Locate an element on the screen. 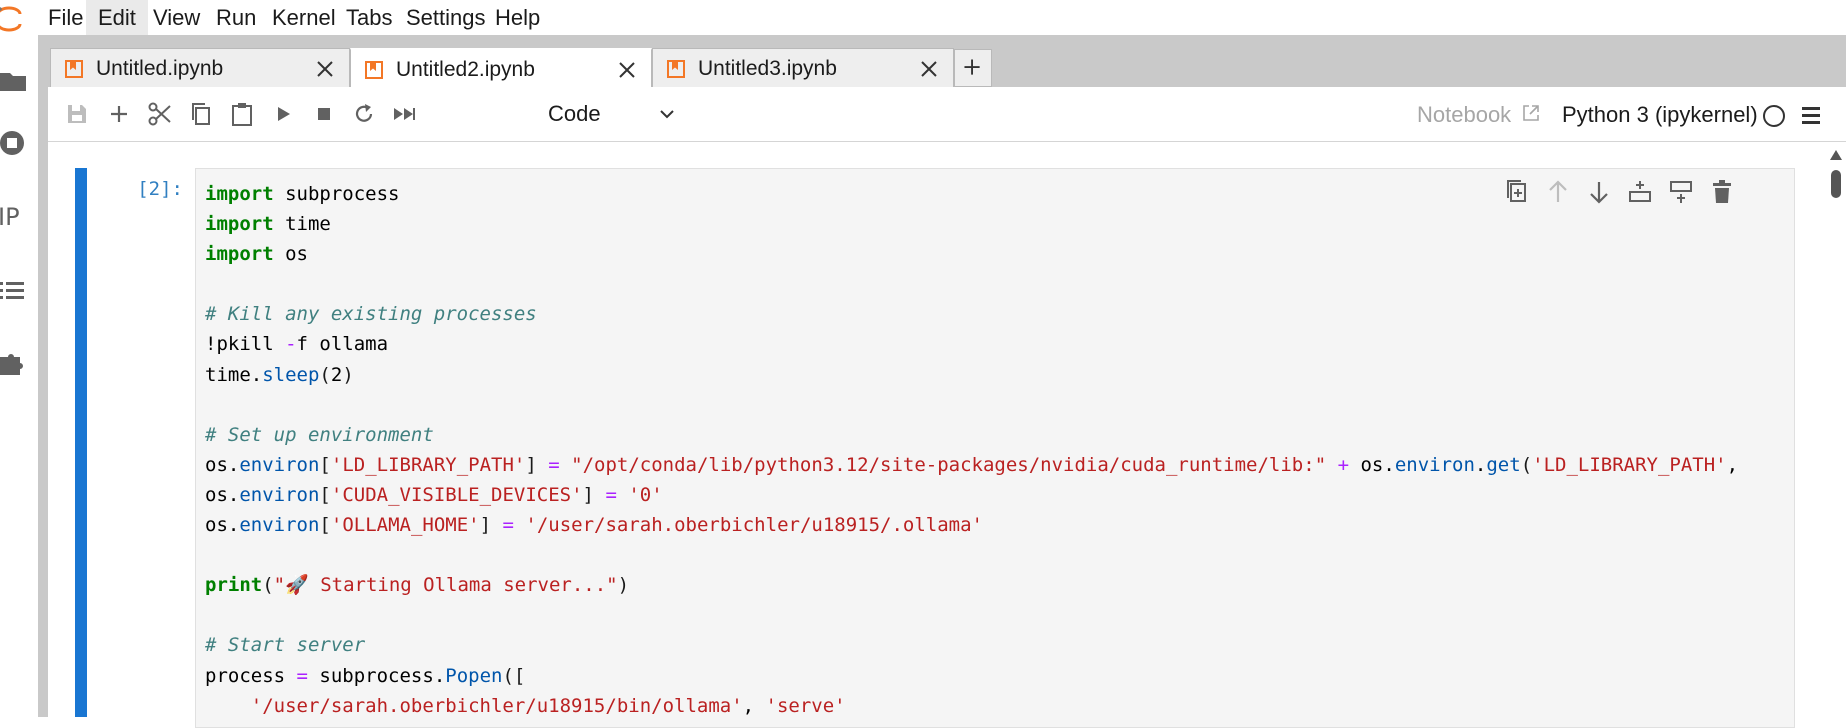 Image resolution: width=1846 pixels, height=728 pixels. tab-untitled: Untitled.ipynb is located at coordinates (200, 67).